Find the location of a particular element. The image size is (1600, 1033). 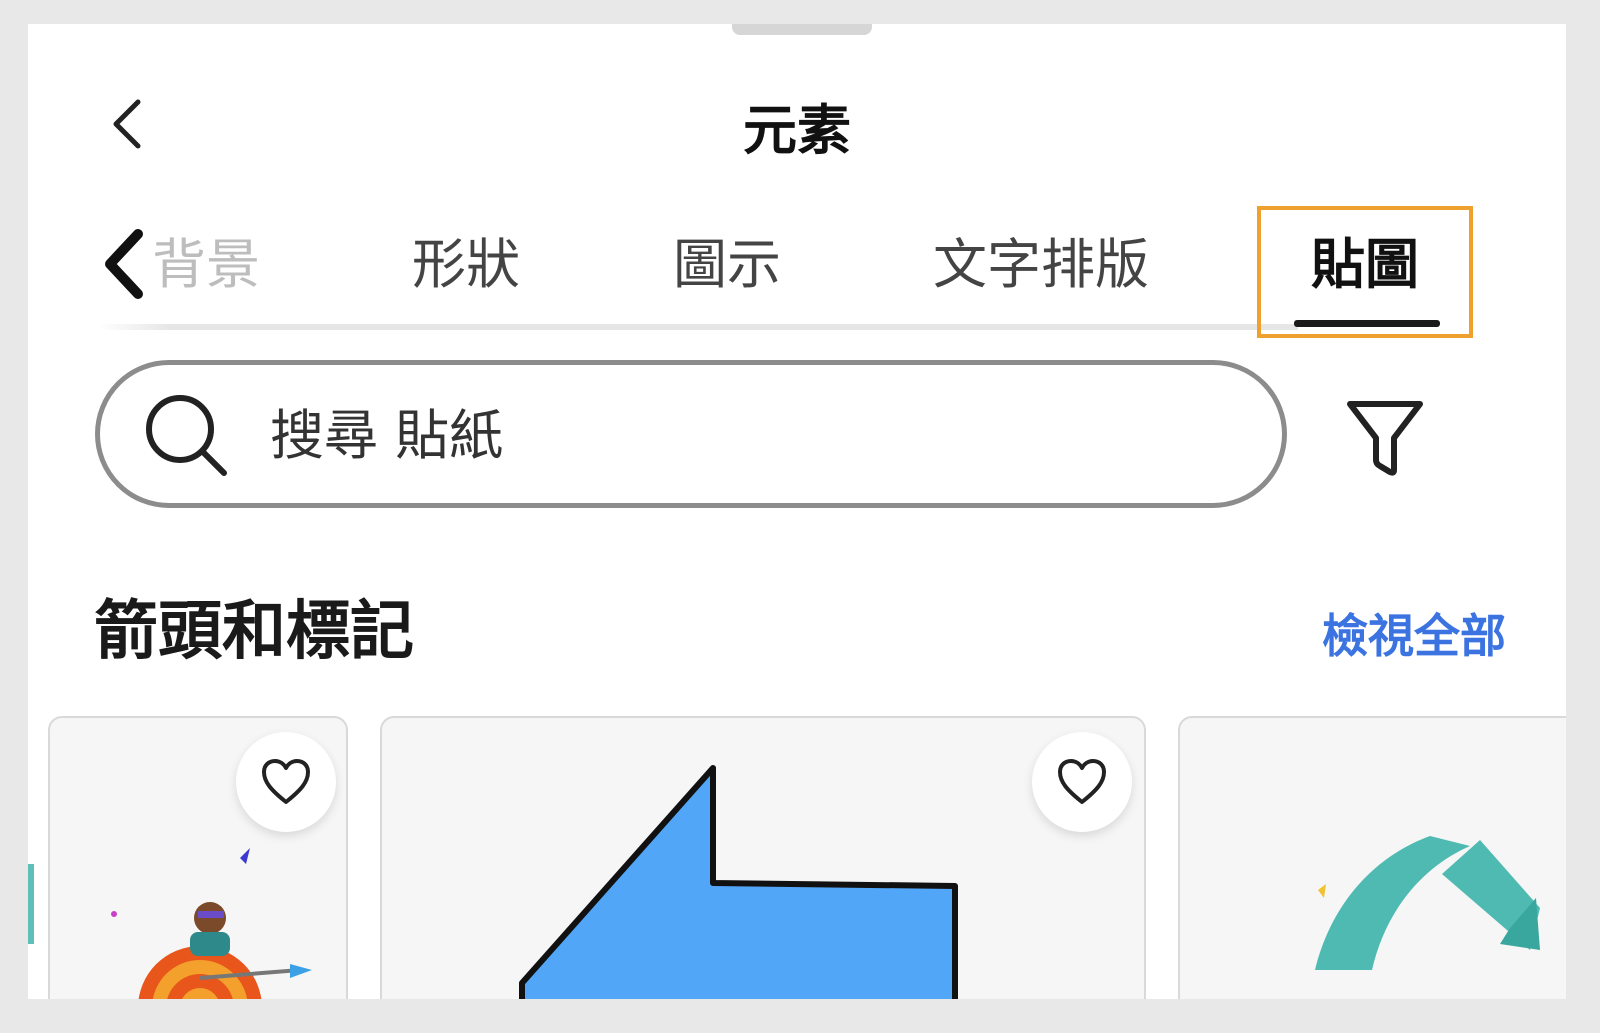

previous-card-edge is located at coordinates (31, 904).